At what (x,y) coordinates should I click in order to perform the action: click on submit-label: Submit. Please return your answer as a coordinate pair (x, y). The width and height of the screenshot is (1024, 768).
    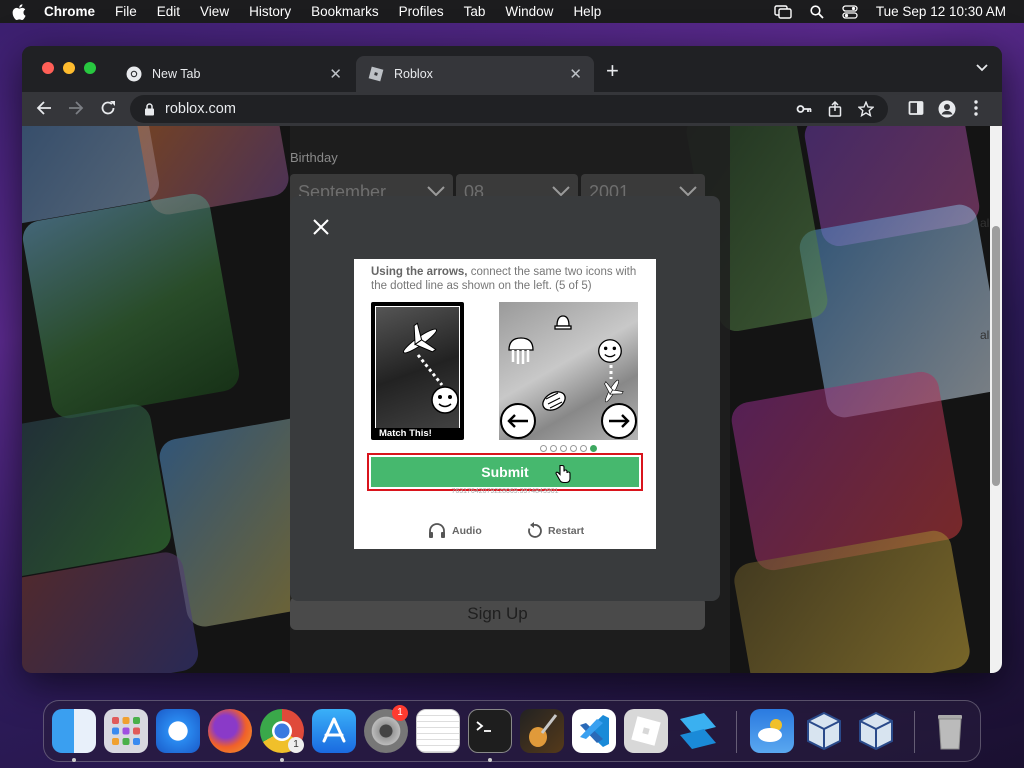
    Looking at the image, I should click on (505, 472).